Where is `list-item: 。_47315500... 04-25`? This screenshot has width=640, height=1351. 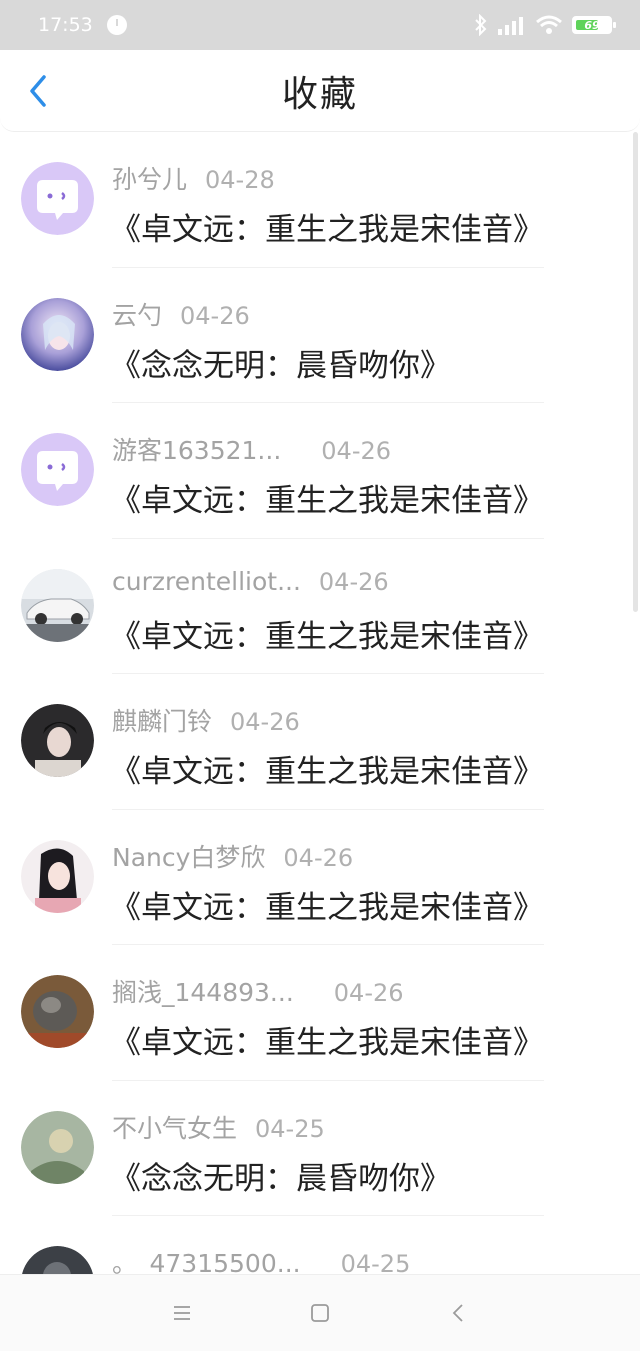 list-item: 。_47315500... 04-25 is located at coordinates (320, 1245).